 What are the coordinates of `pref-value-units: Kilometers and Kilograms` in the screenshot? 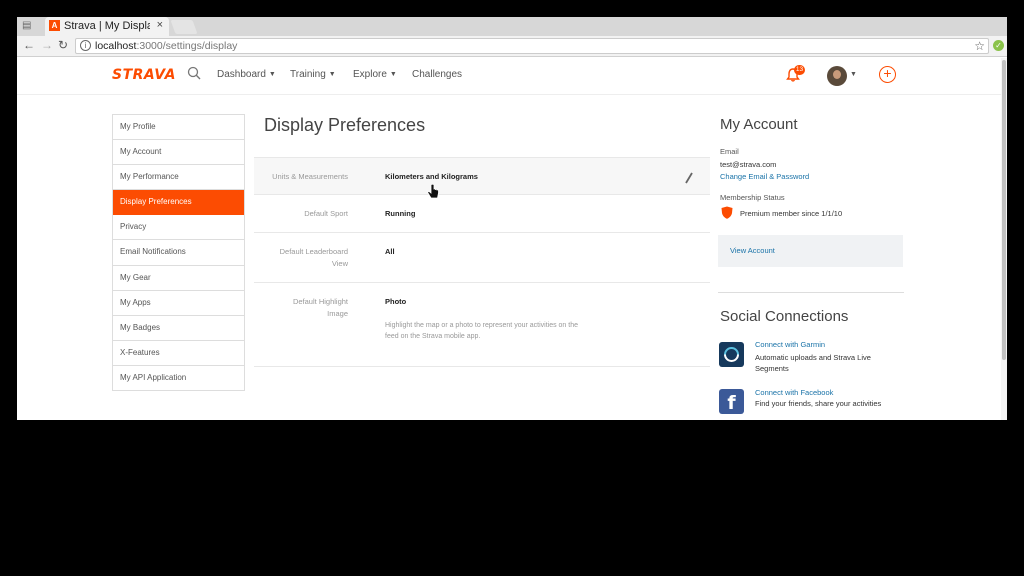 It's located at (431, 176).